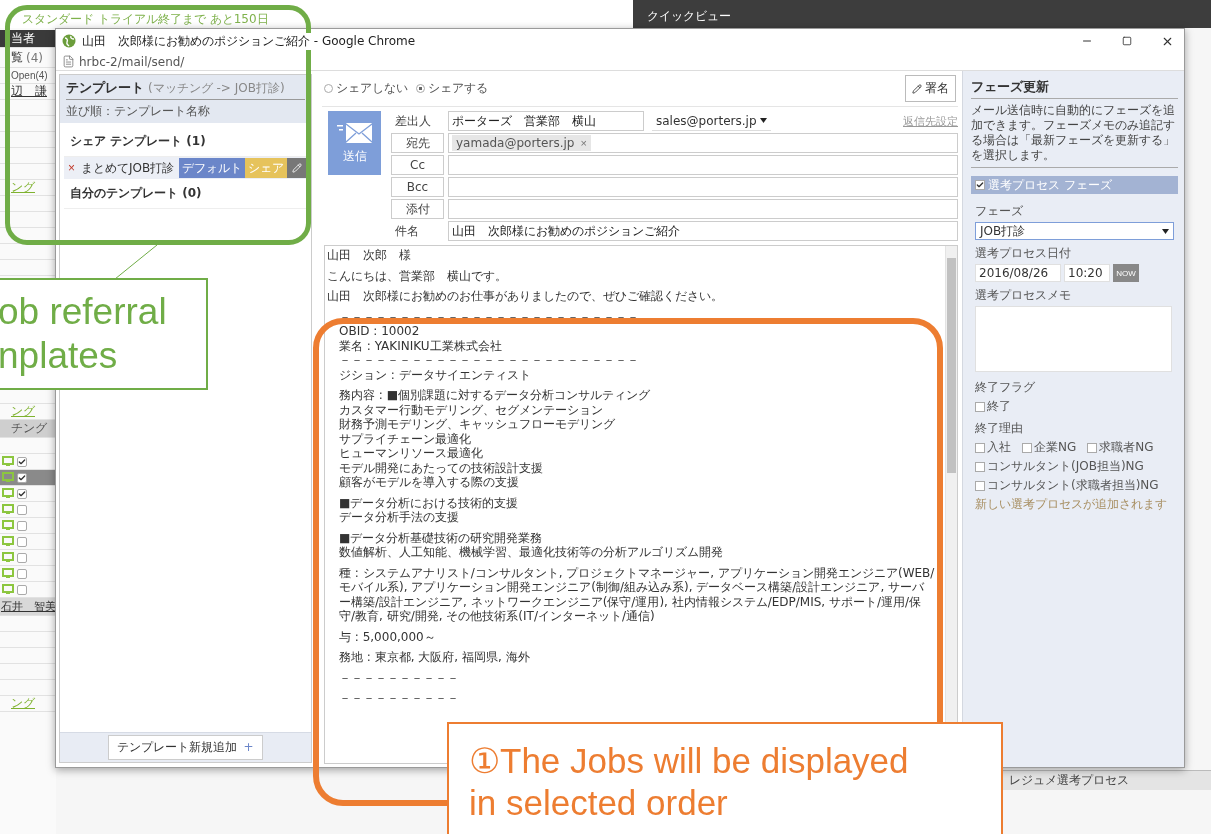  I want to click on body-line: ジション : データサイエンティスト, so click(435, 374).